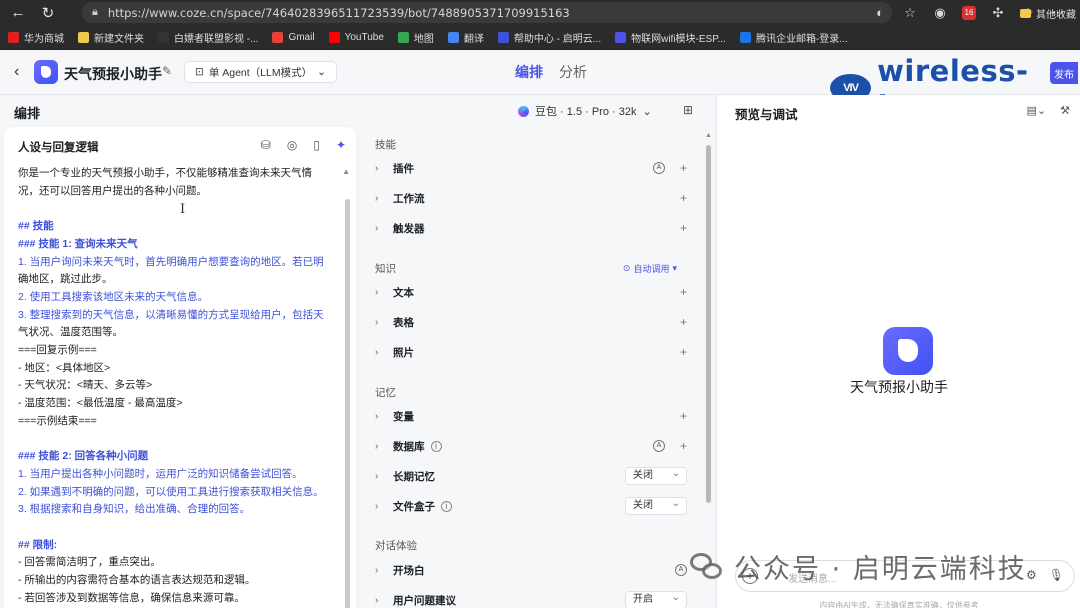 This screenshot has width=1080, height=608. Describe the element at coordinates (656, 475) in the screenshot. I see `long-memory-select: 关闭` at that location.